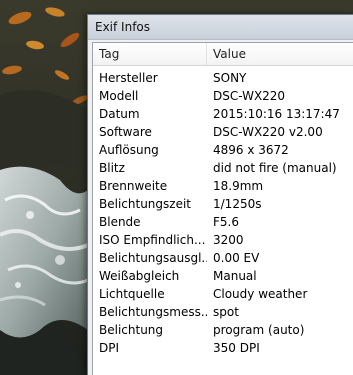 This screenshot has height=375, width=353. I want to click on table-row: Belichtung program (auto), so click(223, 330).